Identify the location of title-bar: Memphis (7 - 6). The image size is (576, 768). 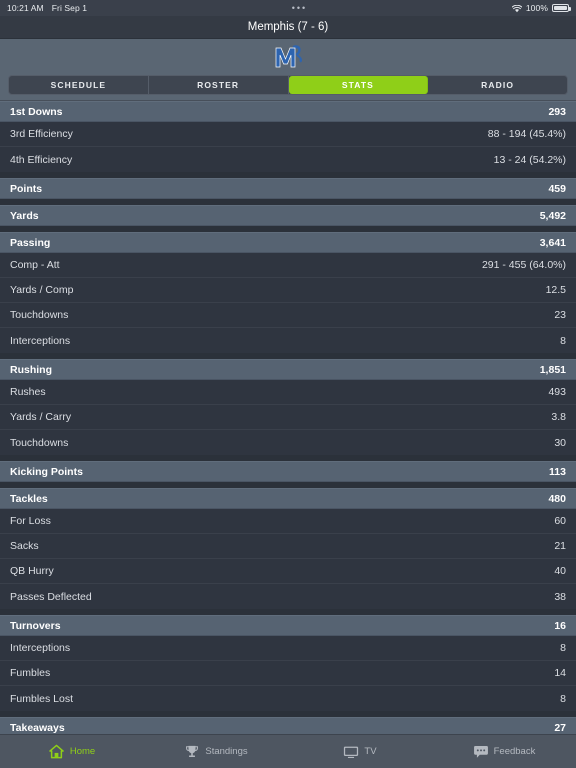
(288, 27).